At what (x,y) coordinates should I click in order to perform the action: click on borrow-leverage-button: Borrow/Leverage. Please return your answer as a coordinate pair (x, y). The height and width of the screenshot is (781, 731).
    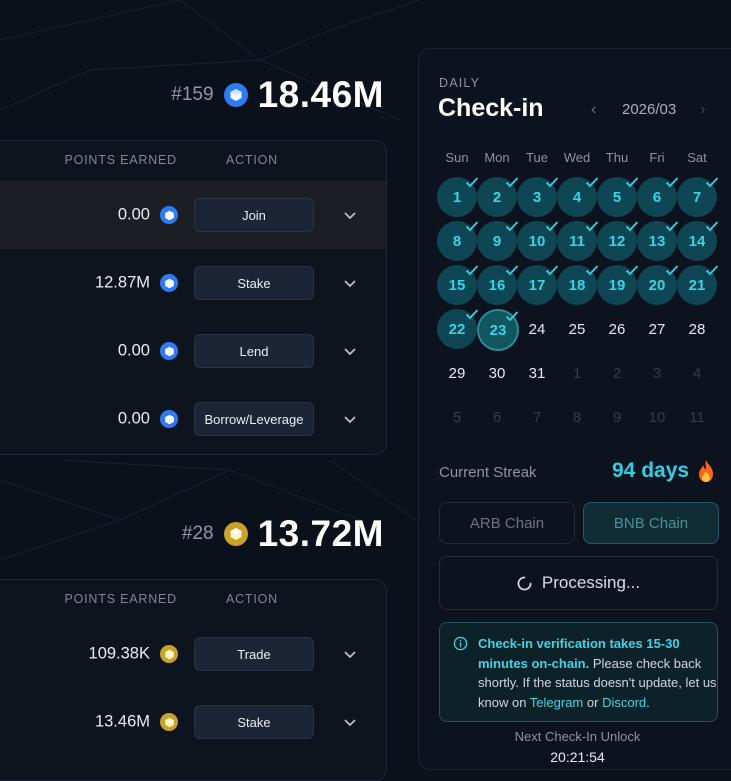
    Looking at the image, I should click on (254, 419).